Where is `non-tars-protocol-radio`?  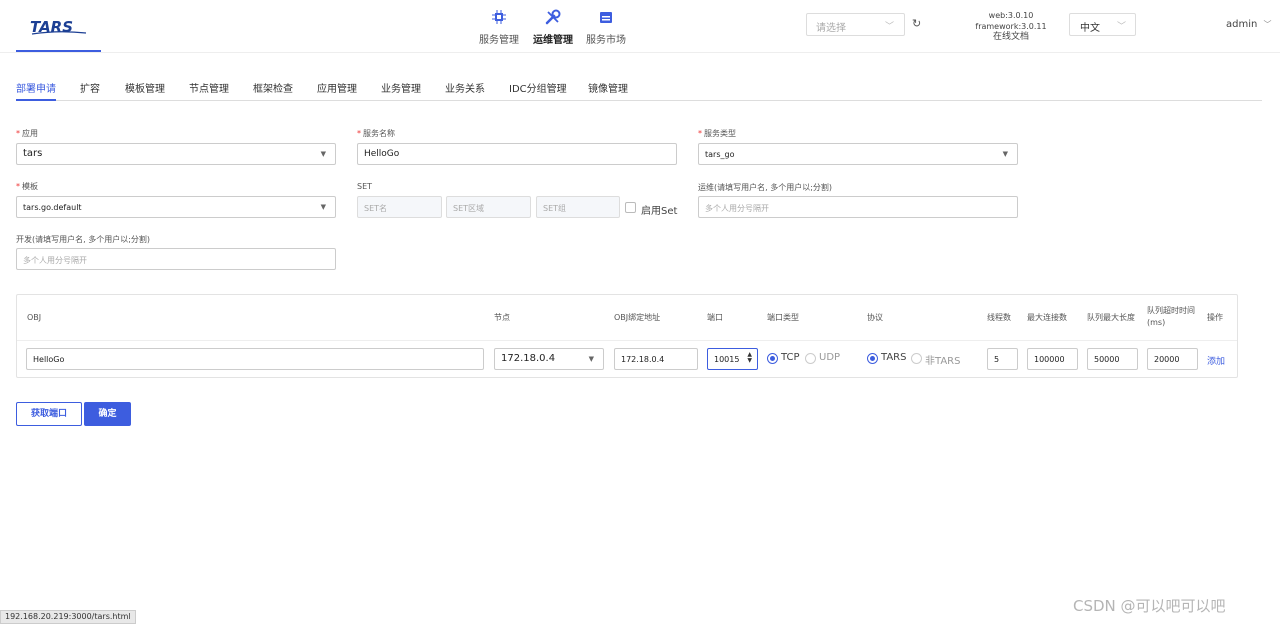 non-tars-protocol-radio is located at coordinates (916, 358).